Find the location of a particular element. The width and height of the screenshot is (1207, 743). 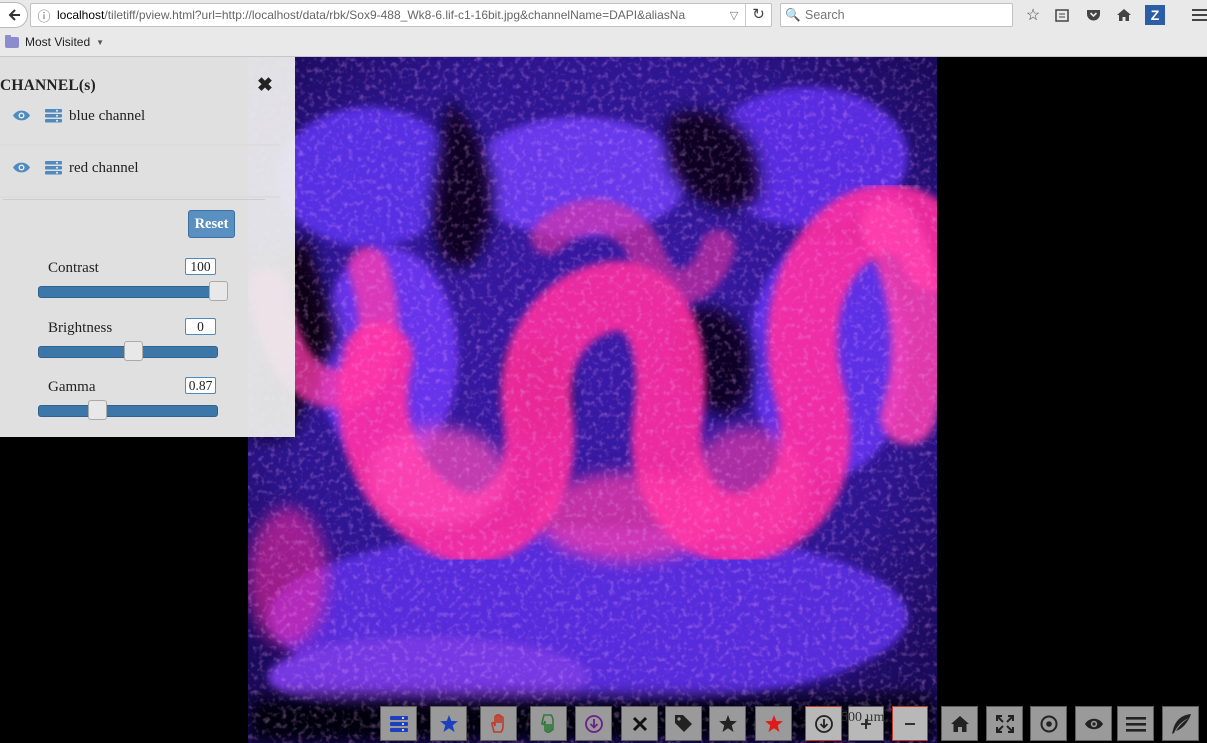

center-button is located at coordinates (1048, 723).